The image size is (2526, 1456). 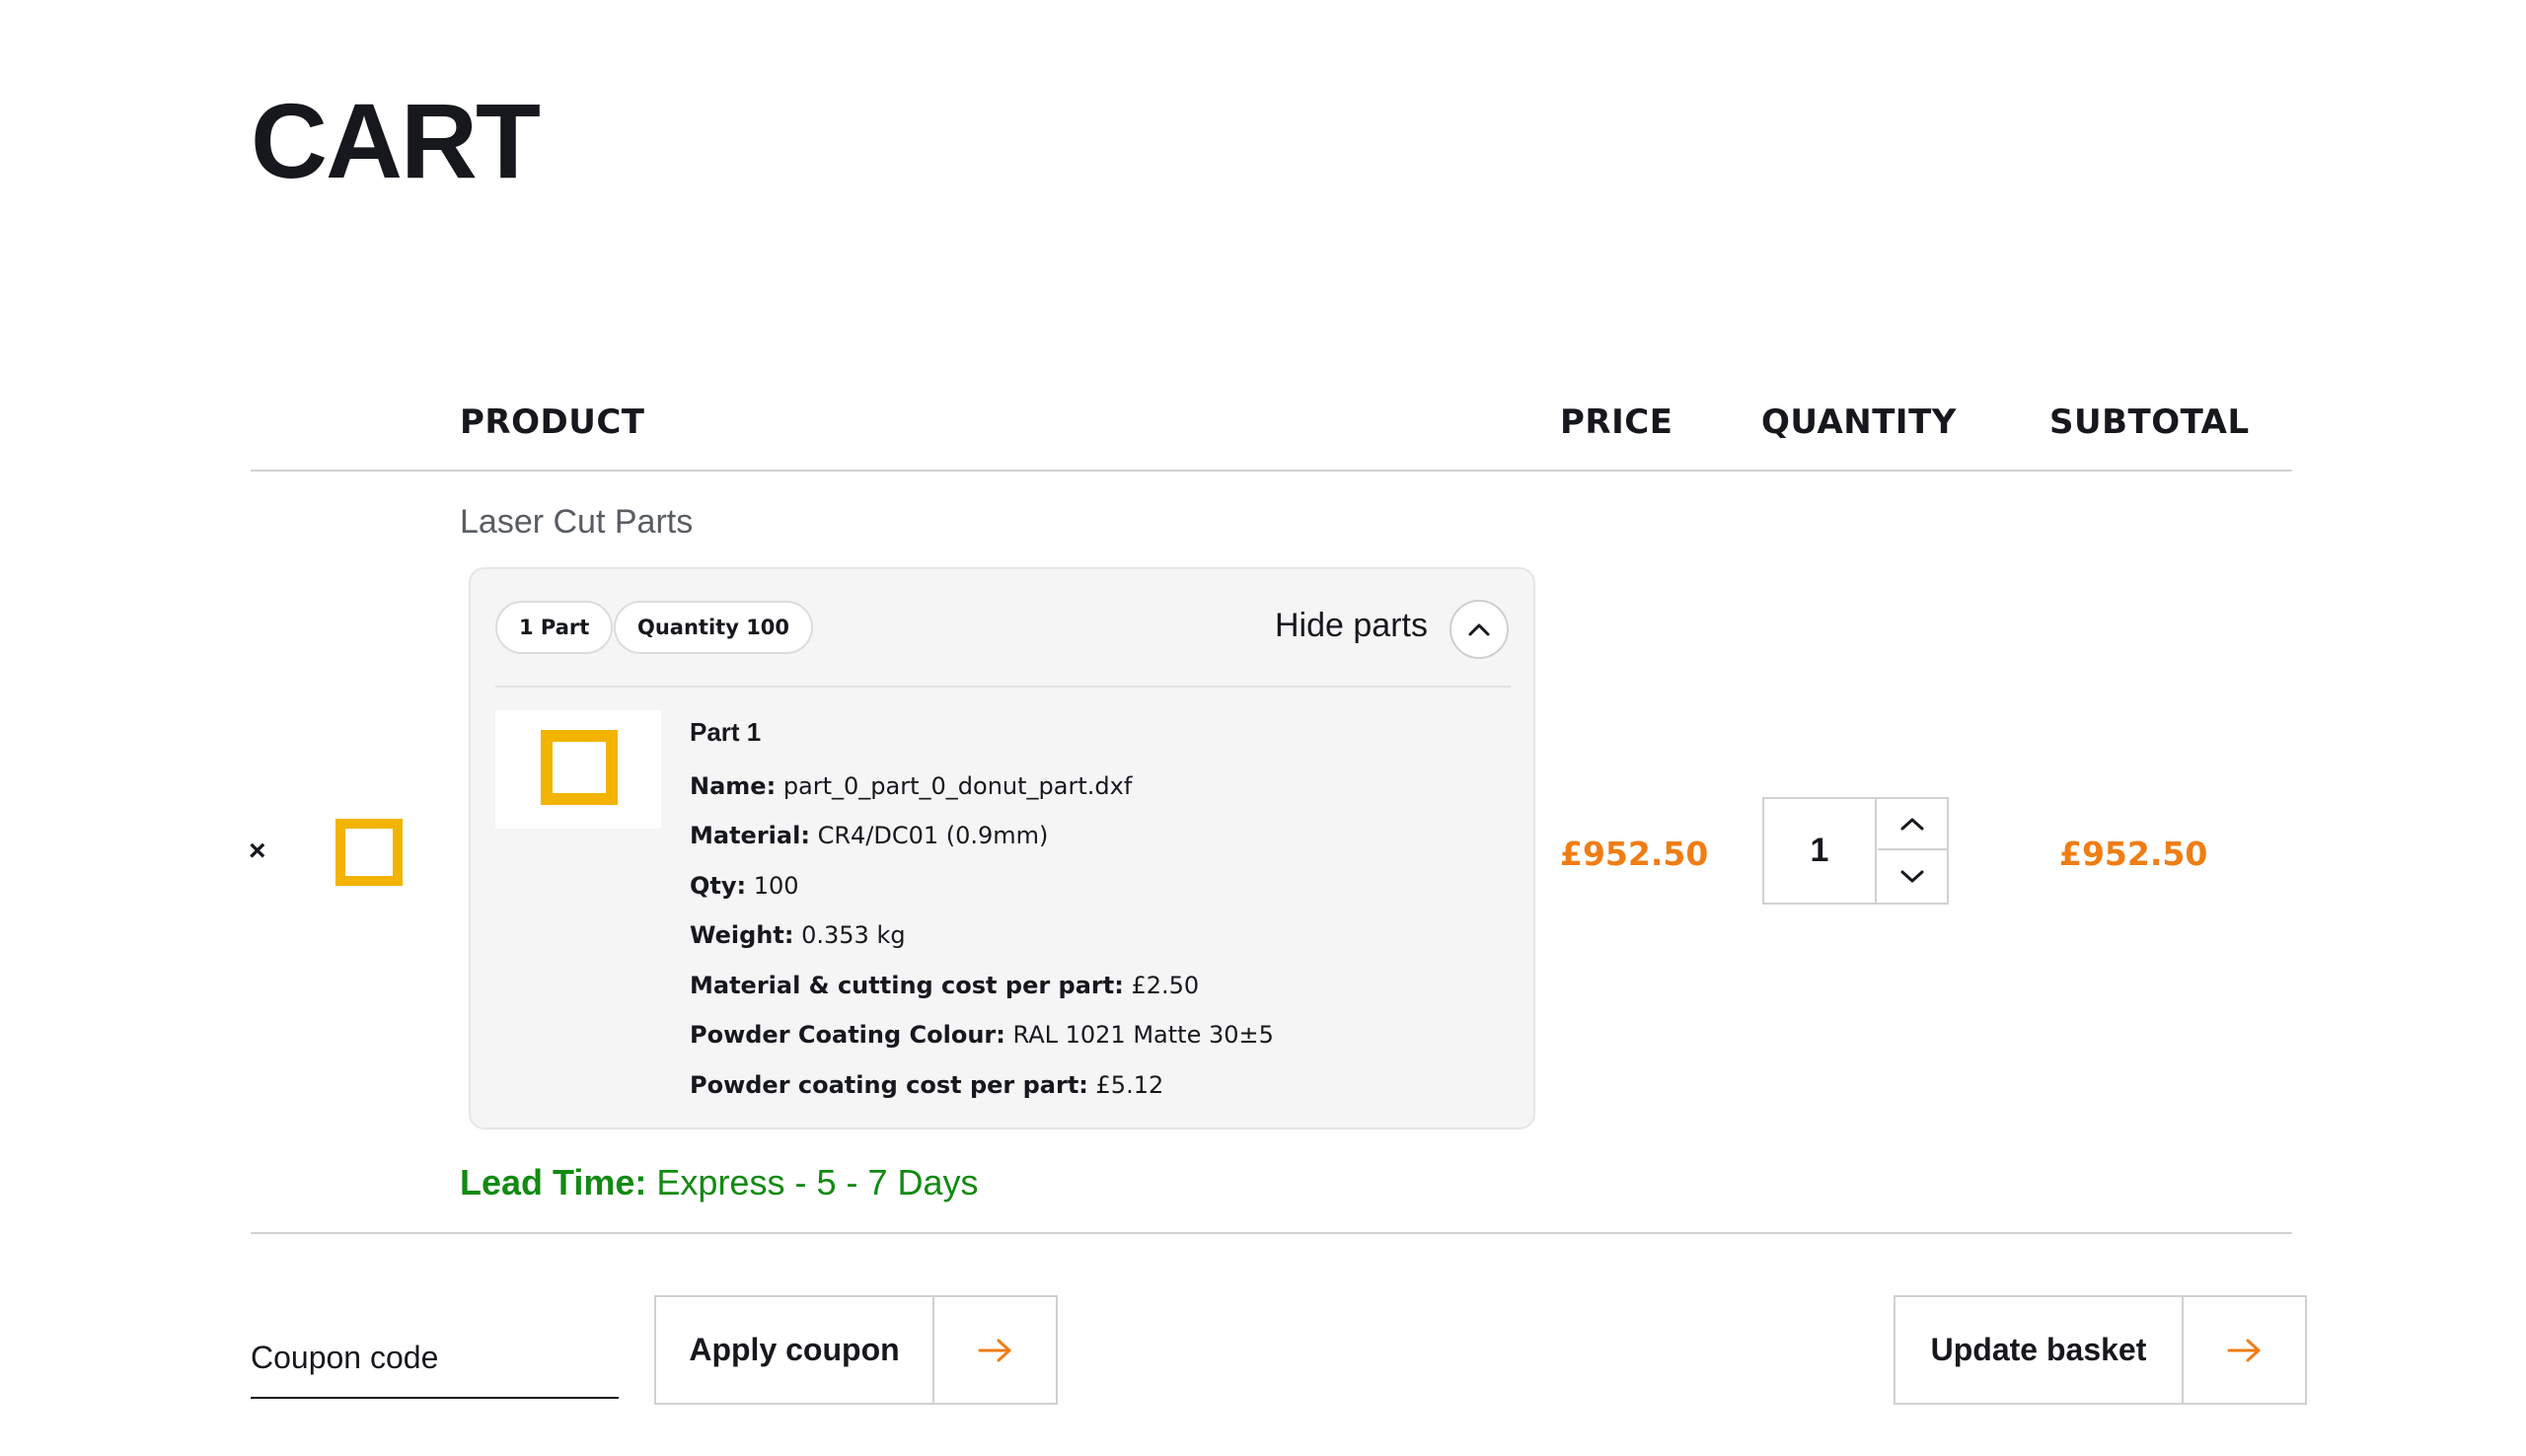 I want to click on page-title: CART, so click(x=396, y=140).